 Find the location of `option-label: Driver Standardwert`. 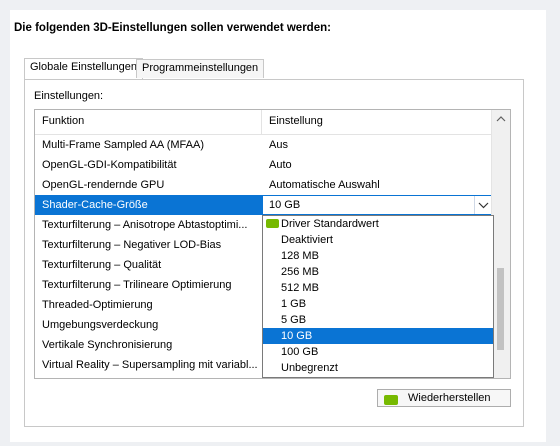

option-label: Driver Standardwert is located at coordinates (330, 224).